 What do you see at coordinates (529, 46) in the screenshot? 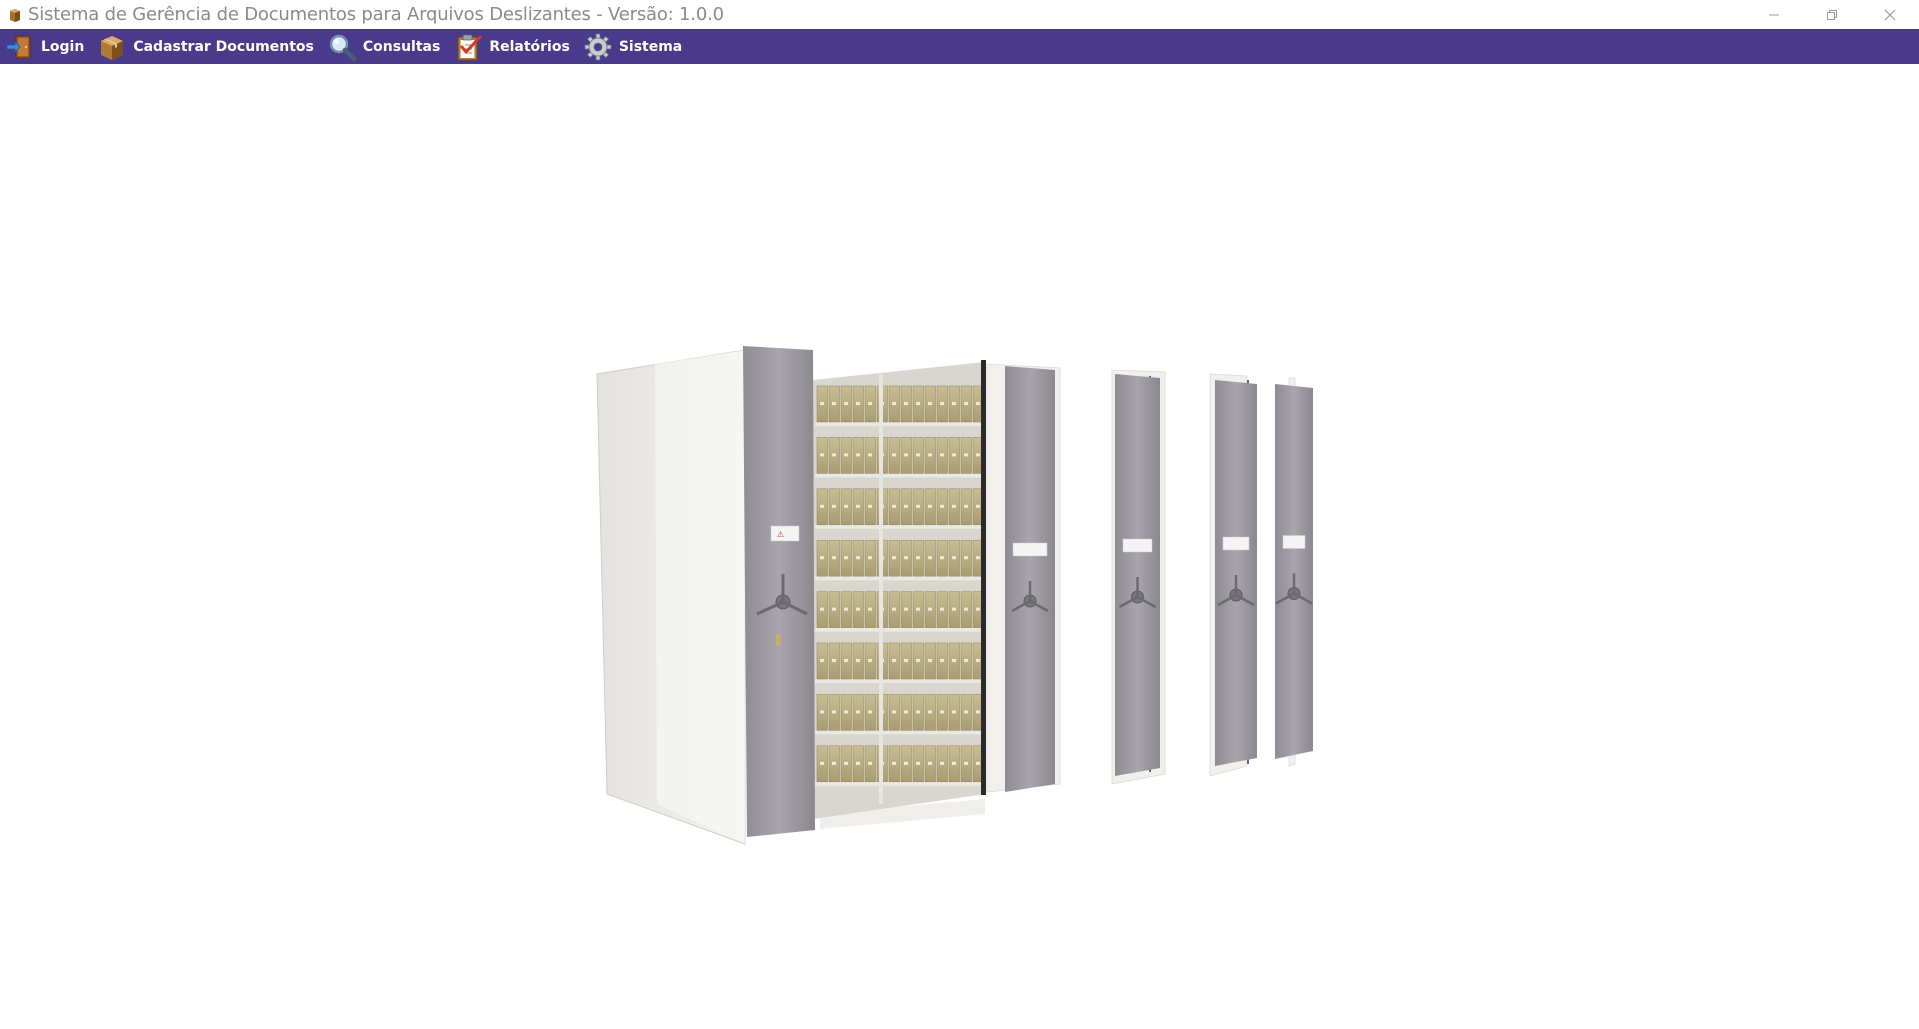
I see `menu-relatorios-label: Relatórios` at bounding box center [529, 46].